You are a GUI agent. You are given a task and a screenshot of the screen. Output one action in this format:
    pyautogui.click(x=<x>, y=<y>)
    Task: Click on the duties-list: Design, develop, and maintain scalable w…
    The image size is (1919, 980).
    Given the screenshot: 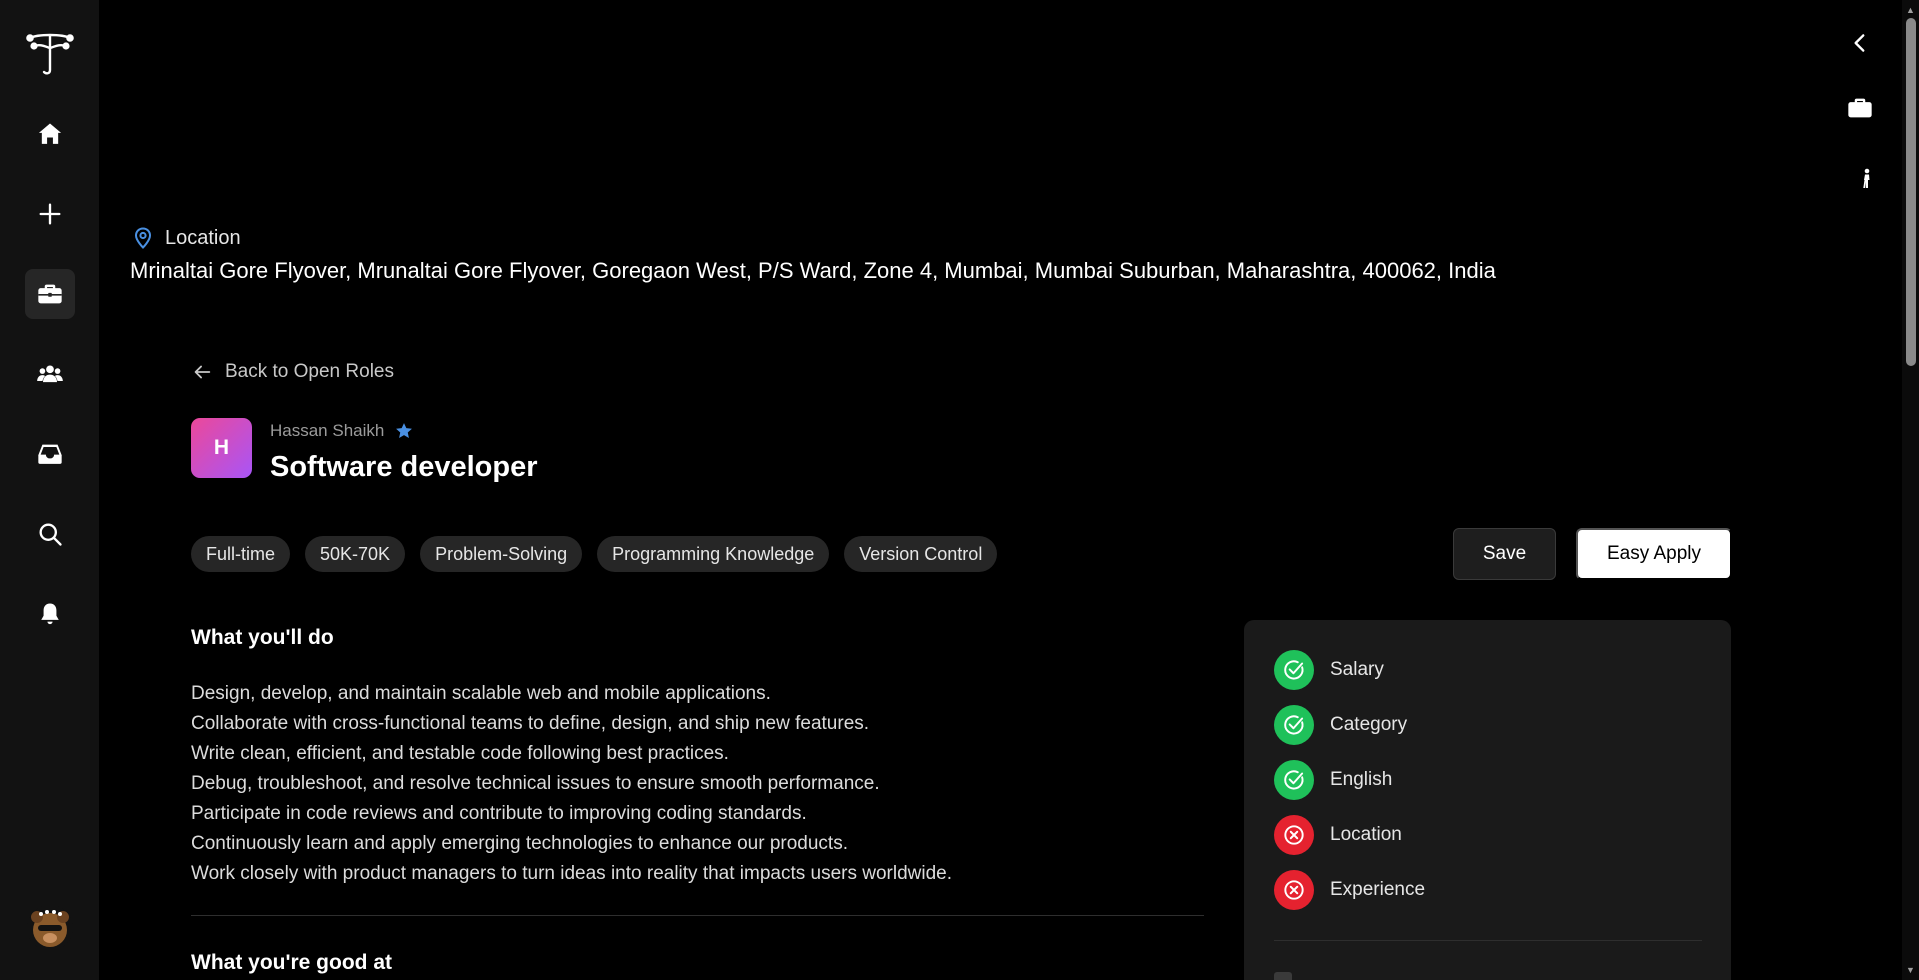 What is the action you would take?
    pyautogui.click(x=571, y=784)
    